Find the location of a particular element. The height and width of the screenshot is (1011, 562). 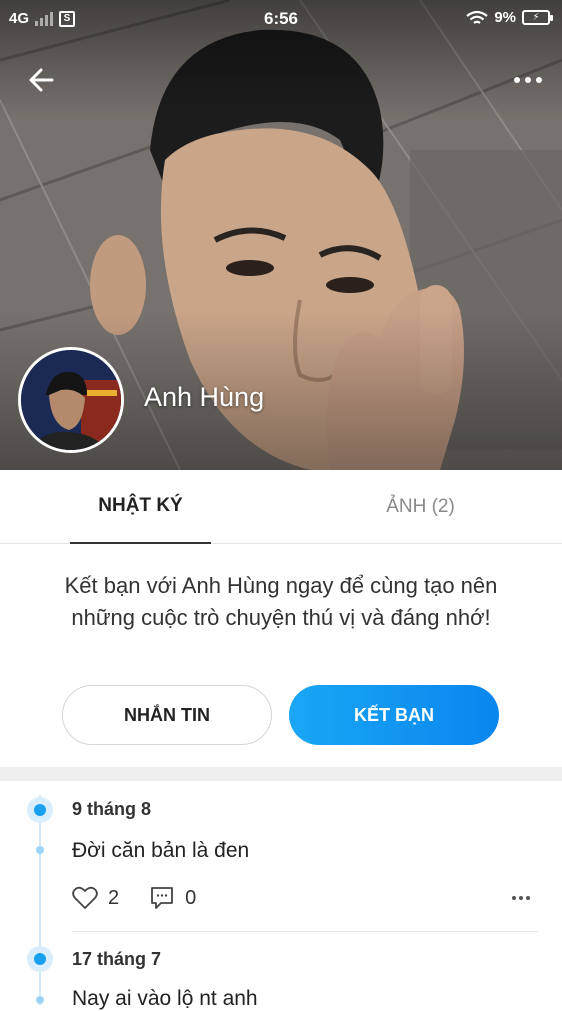

status-bar: 4G S 6:56 9% ⚡ is located at coordinates (281, 19).